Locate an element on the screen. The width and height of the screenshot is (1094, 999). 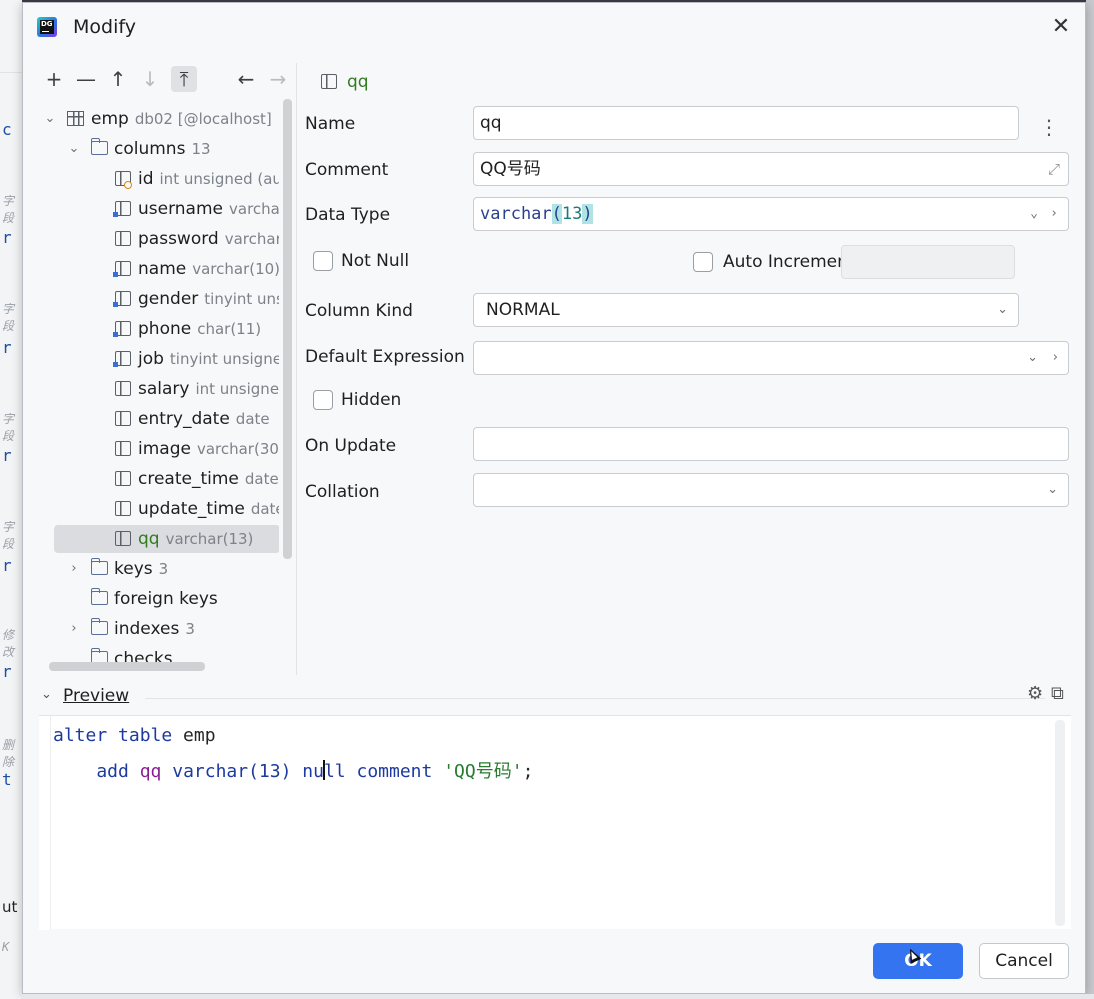
column-type: date is located at coordinates (252, 419).